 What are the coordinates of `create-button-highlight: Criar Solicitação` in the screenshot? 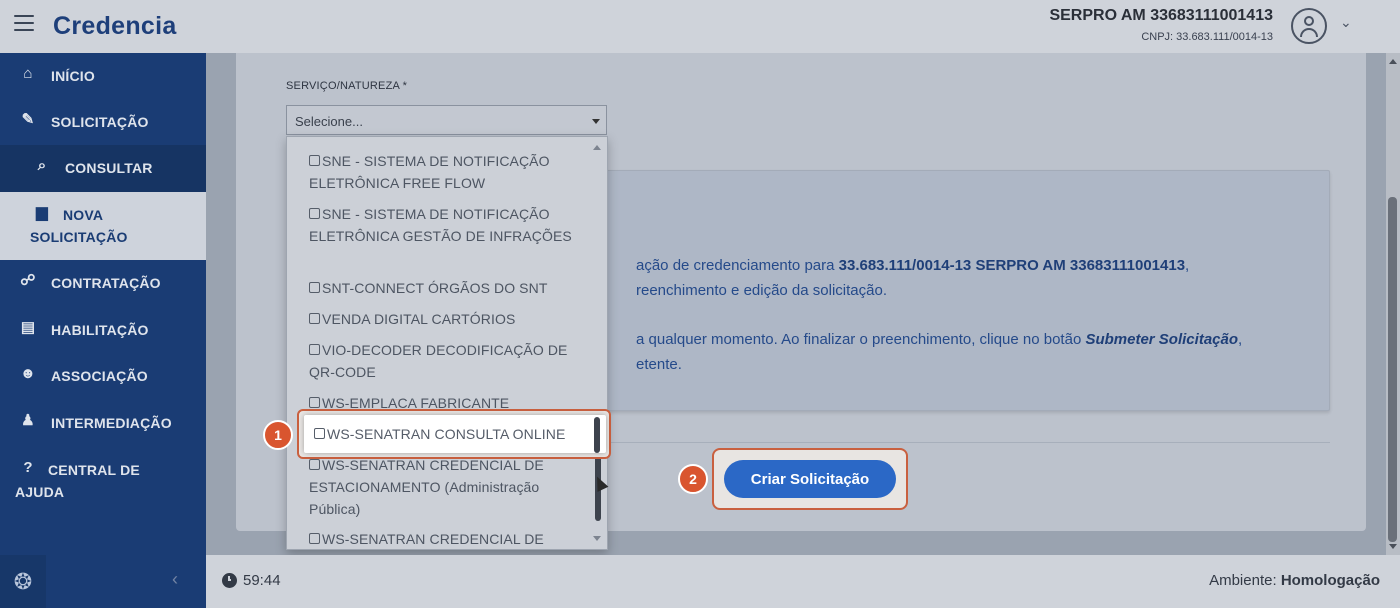 It's located at (810, 479).